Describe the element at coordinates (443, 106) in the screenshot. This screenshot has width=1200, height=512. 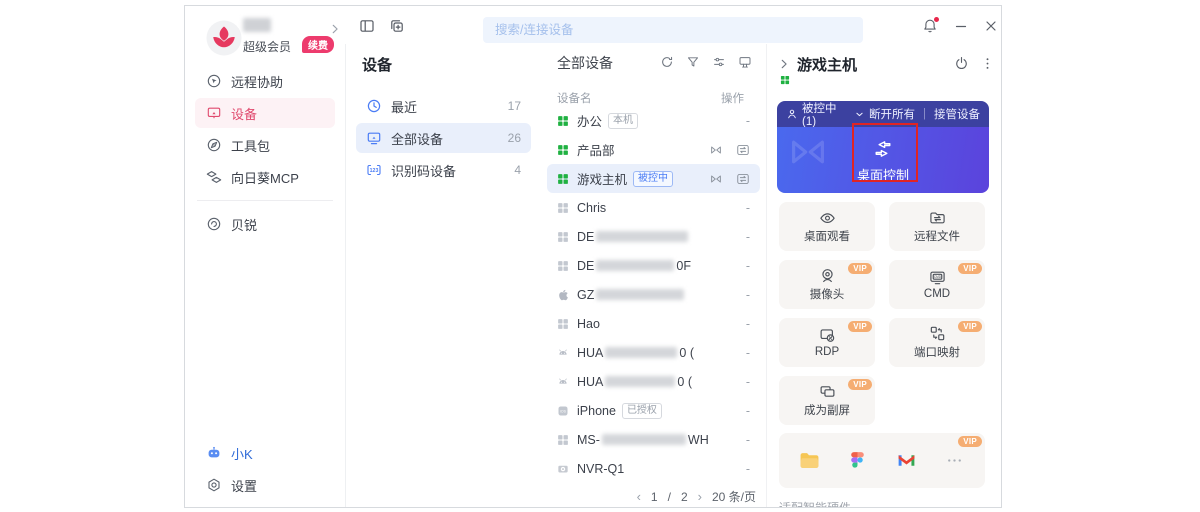
I see `category-clock: 最近 17` at that location.